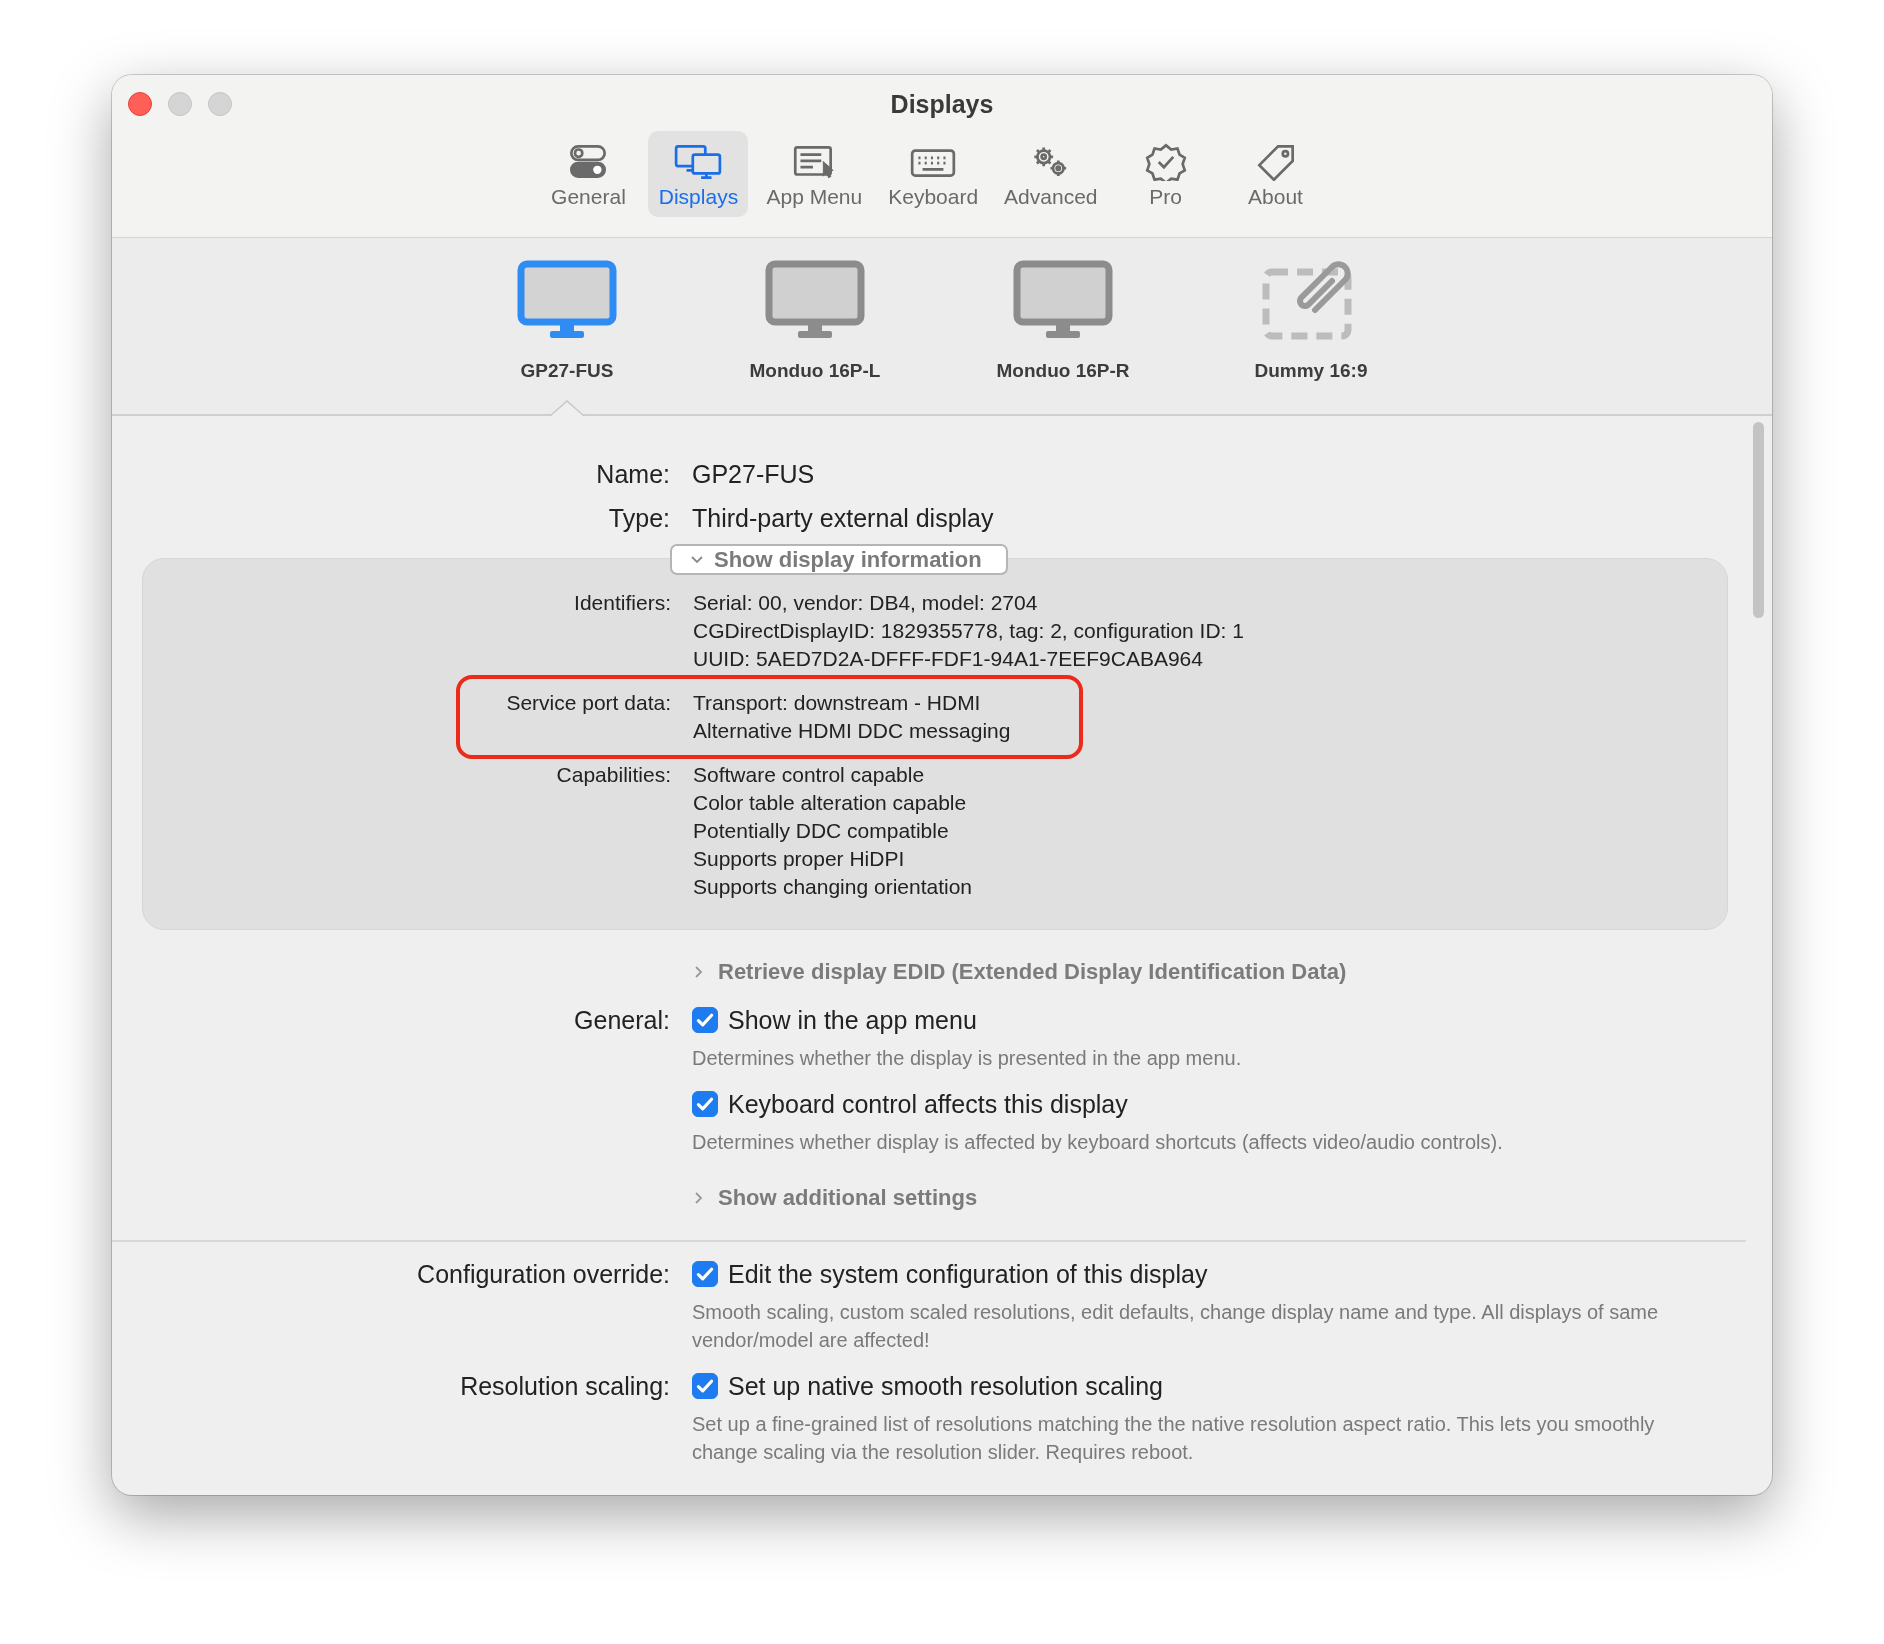  What do you see at coordinates (754, 474) in the screenshot?
I see `field-value: GP27-FUS` at bounding box center [754, 474].